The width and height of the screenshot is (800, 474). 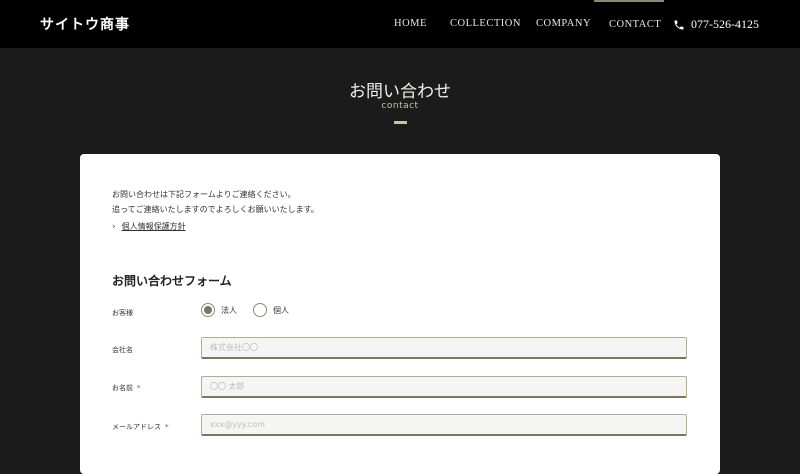 I want to click on name-label: お名前 *, so click(x=126, y=388).